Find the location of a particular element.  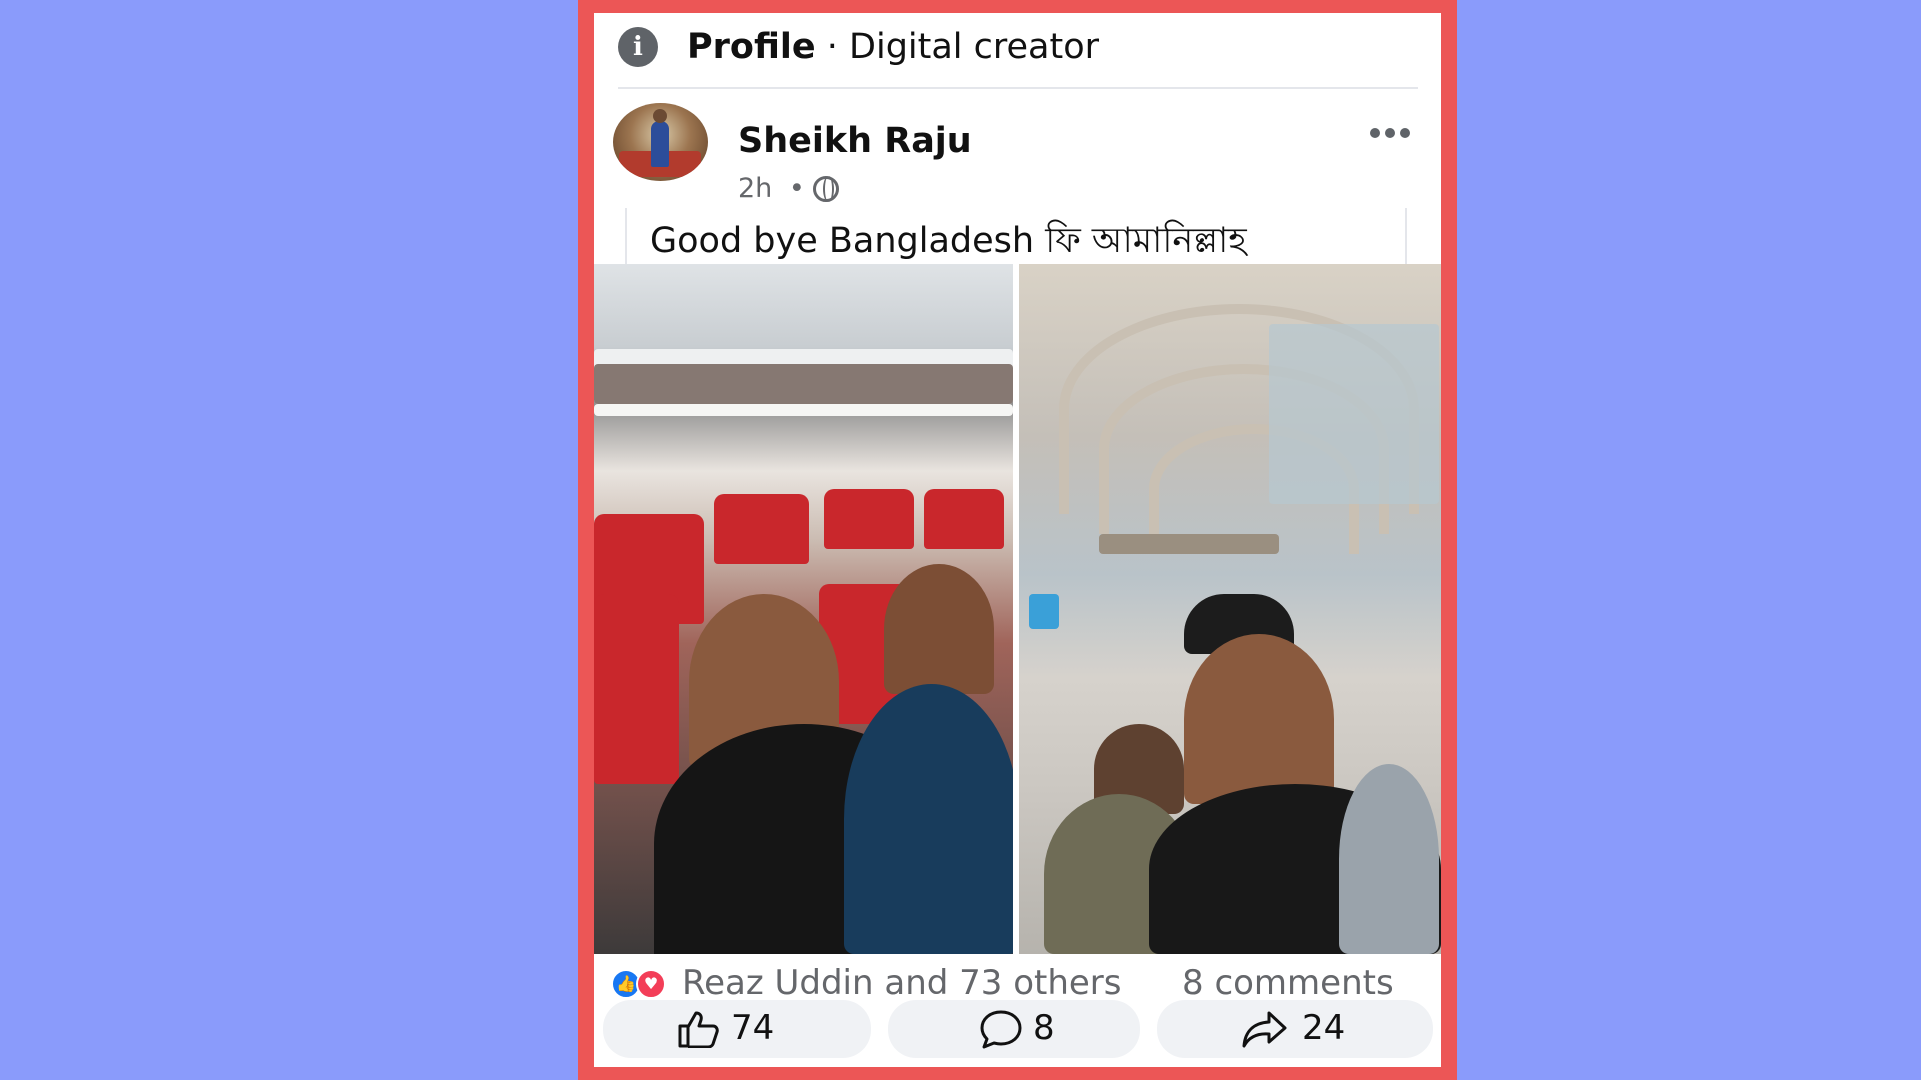

comment-button: 8 is located at coordinates (1014, 1029).